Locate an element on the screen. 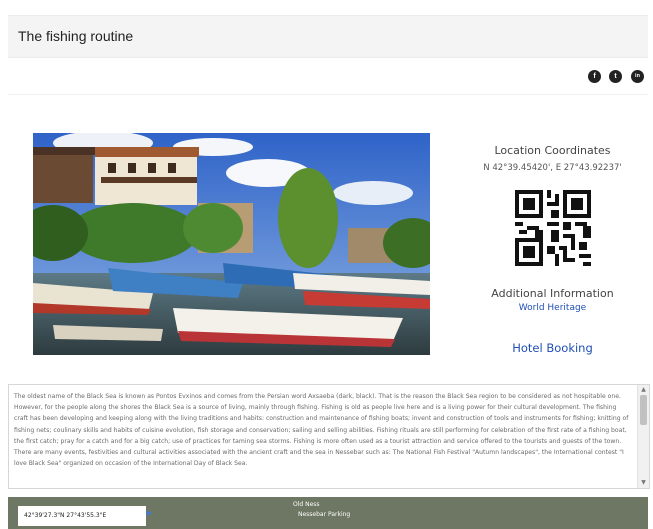  scroll-up-icon: ▲ is located at coordinates (643, 390).